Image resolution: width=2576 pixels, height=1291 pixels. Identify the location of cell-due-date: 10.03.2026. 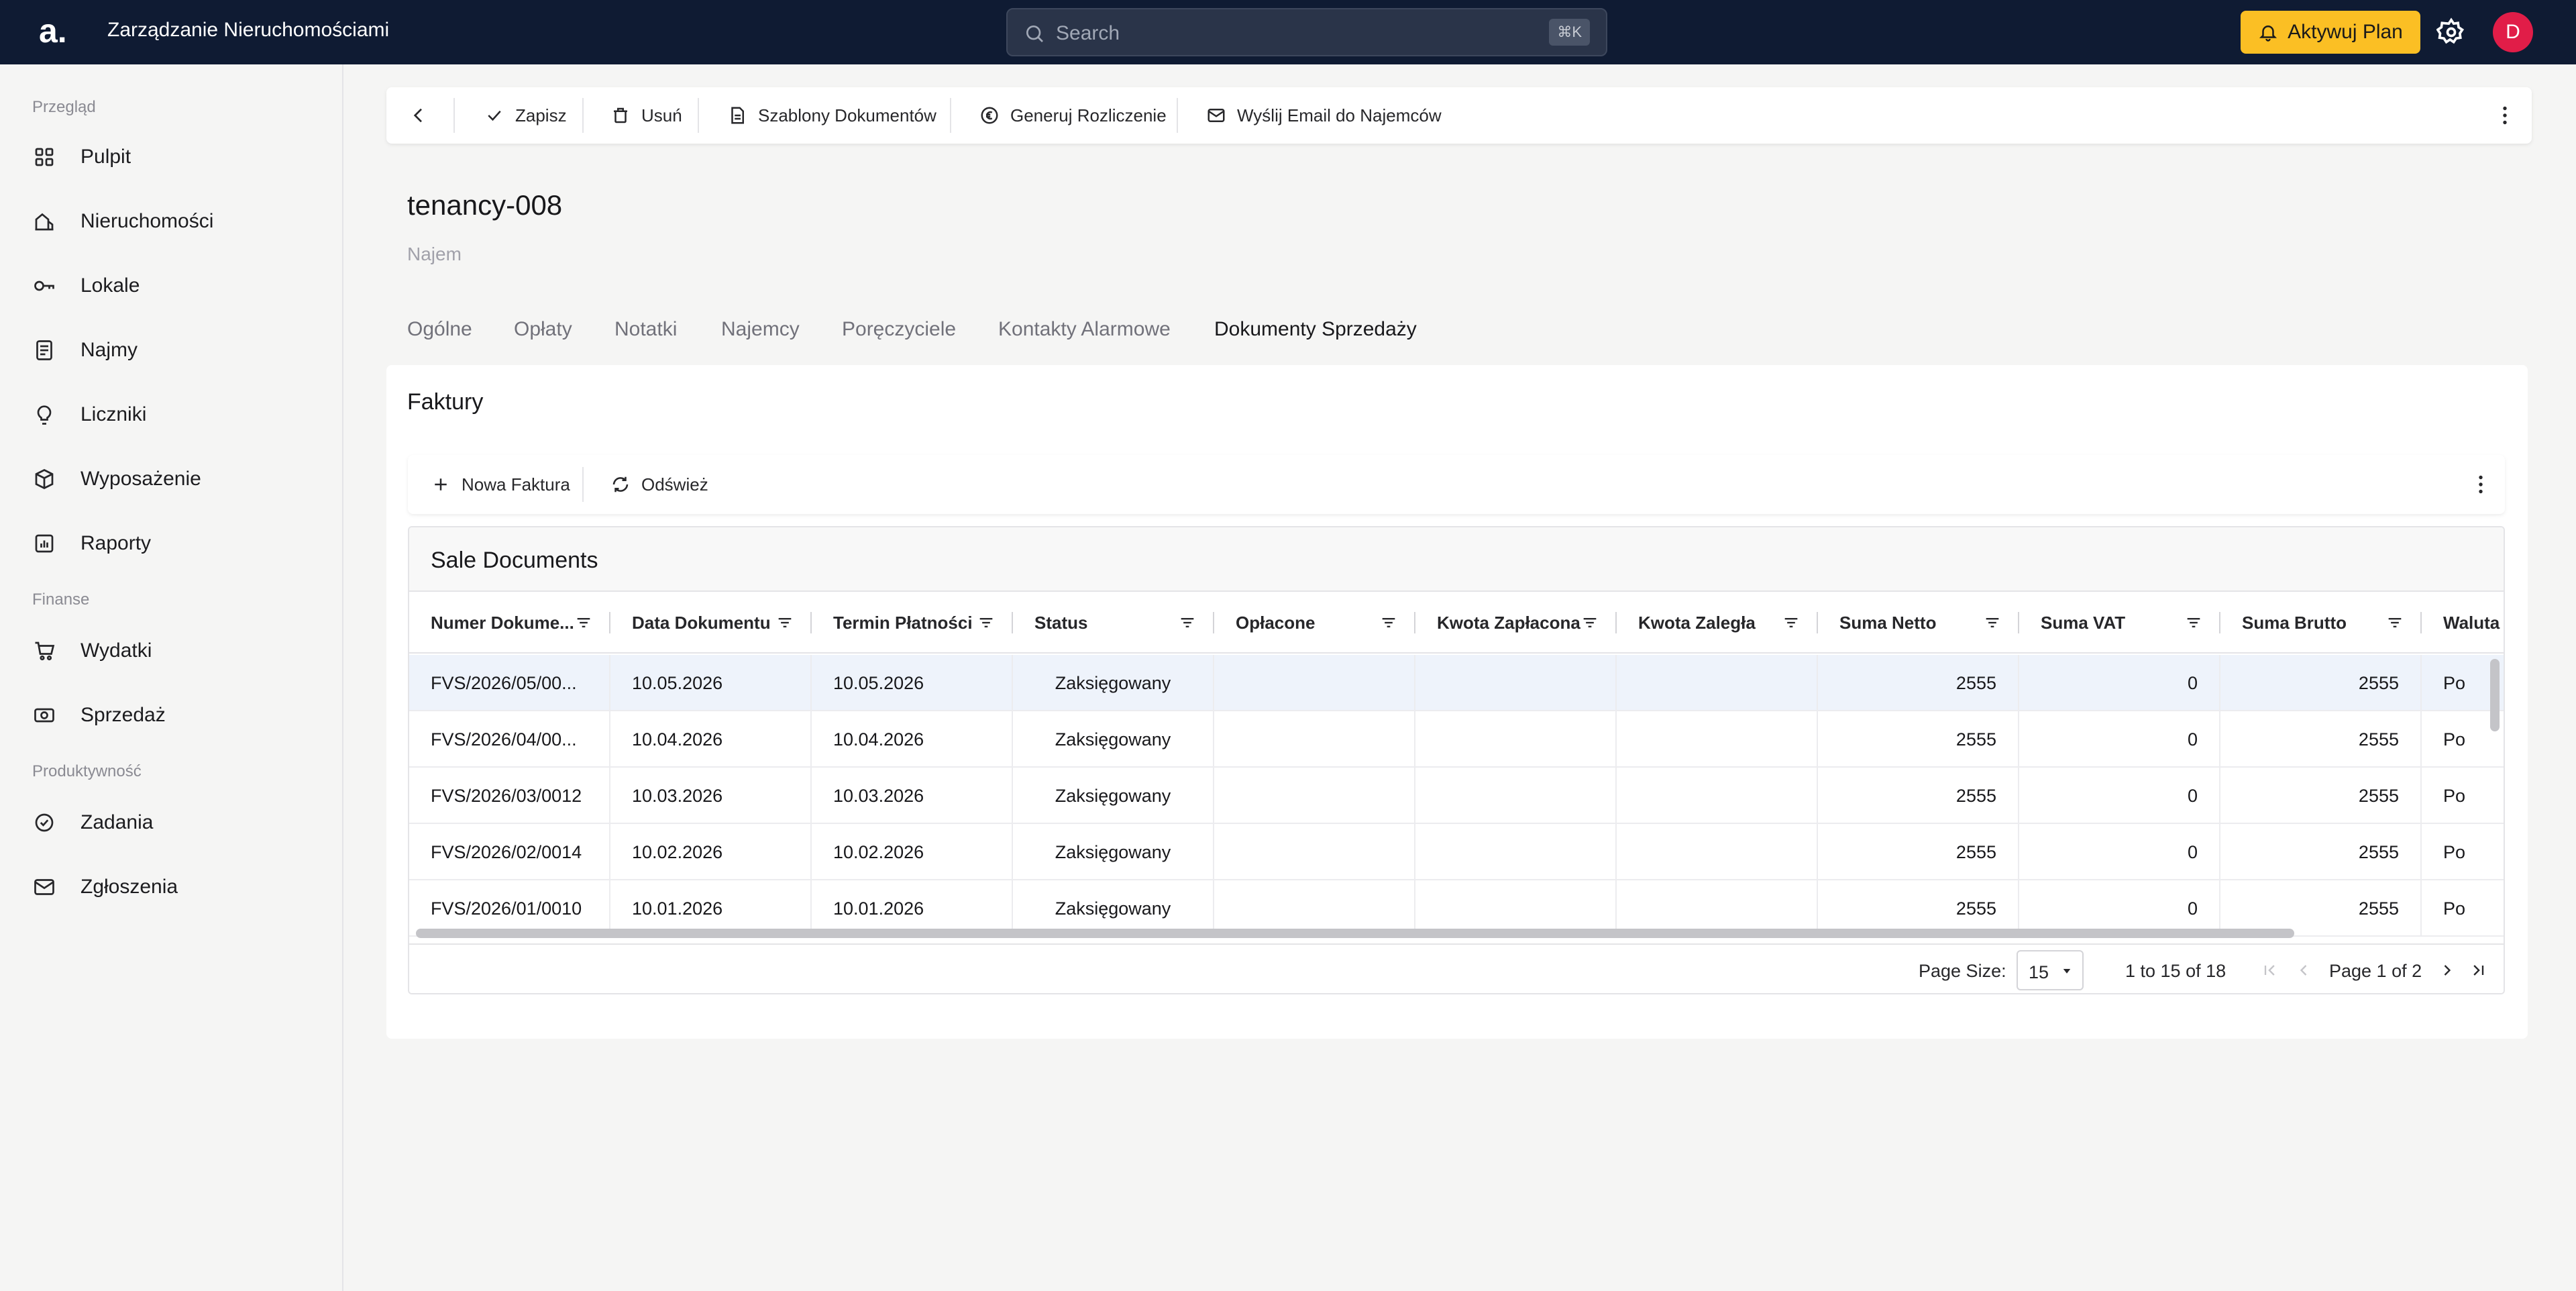
(912, 796).